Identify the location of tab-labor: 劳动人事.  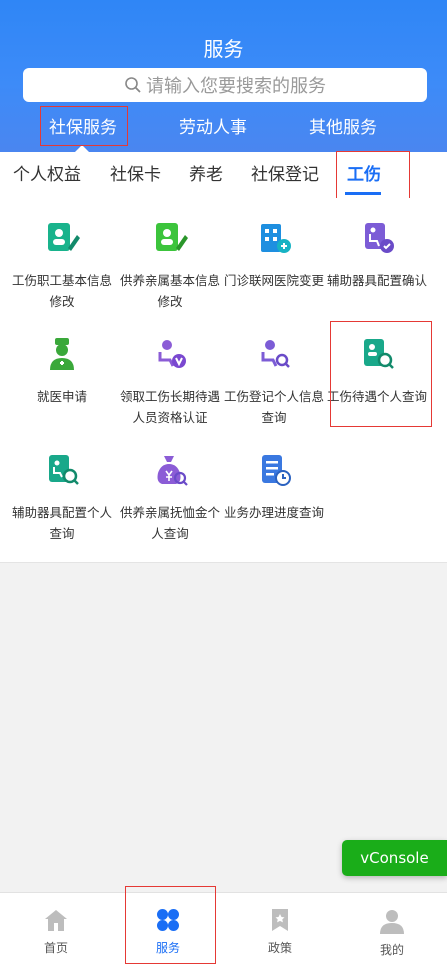
(213, 128).